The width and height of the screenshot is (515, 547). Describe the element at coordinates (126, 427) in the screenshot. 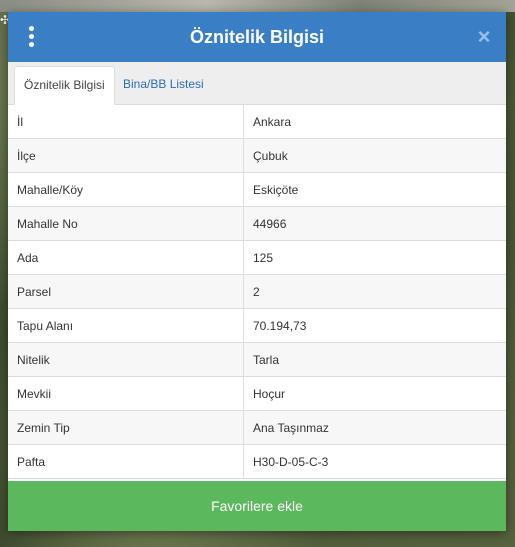

I see `attribute-key: Zemin Tip` at that location.